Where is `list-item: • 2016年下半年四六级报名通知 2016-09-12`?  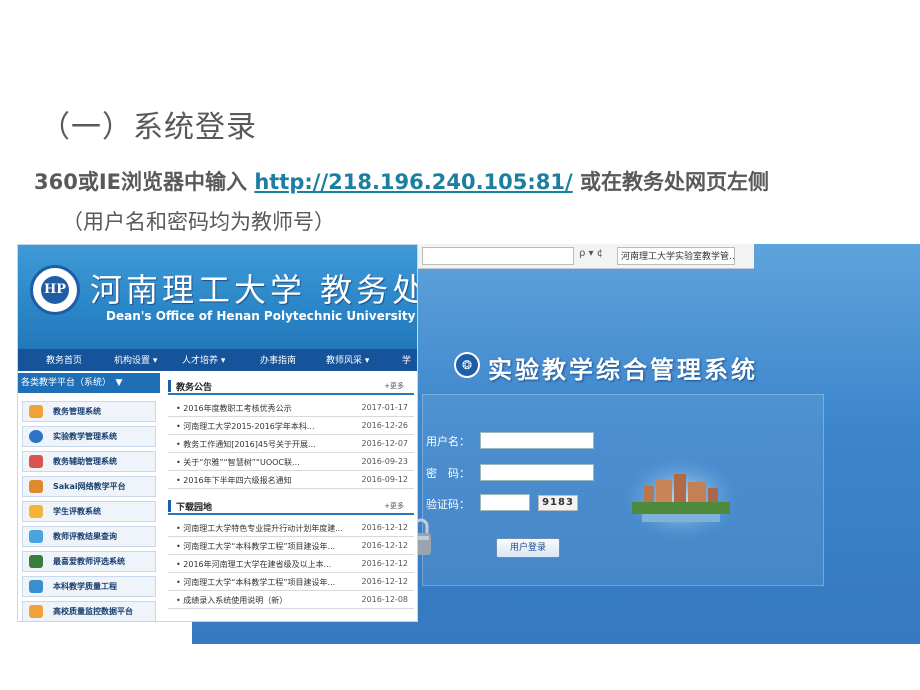
list-item: • 2016年下半年四六级报名通知 2016-09-12 is located at coordinates (291, 481).